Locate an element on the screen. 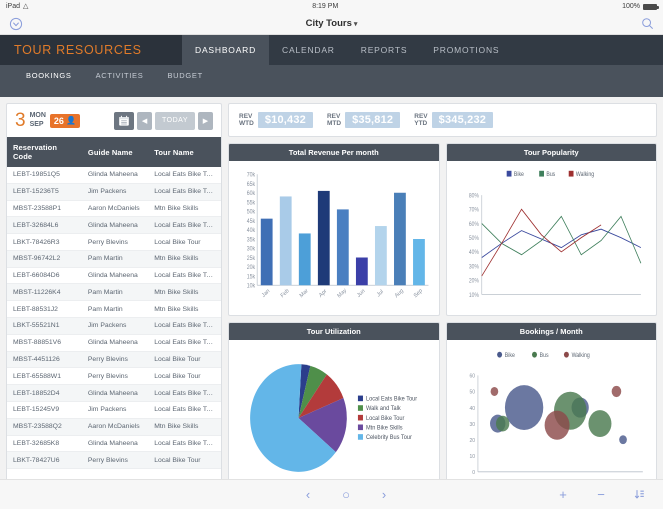 The width and height of the screenshot is (663, 509). next-day-button: ▶ is located at coordinates (205, 120).